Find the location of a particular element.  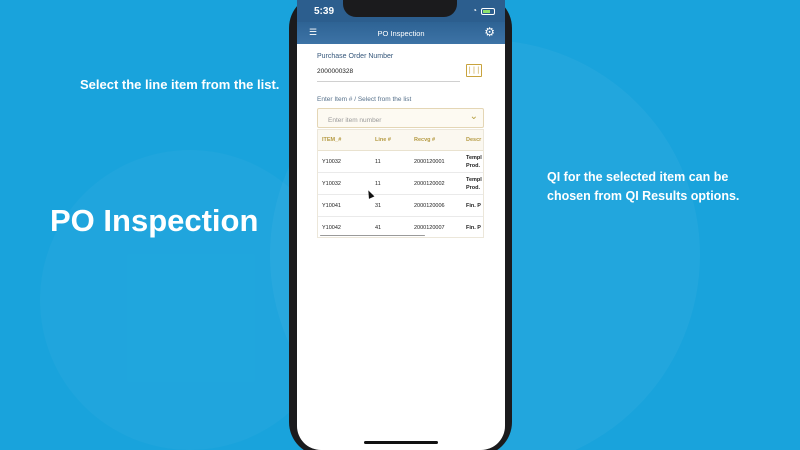

po-number-underline is located at coordinates (388, 81).